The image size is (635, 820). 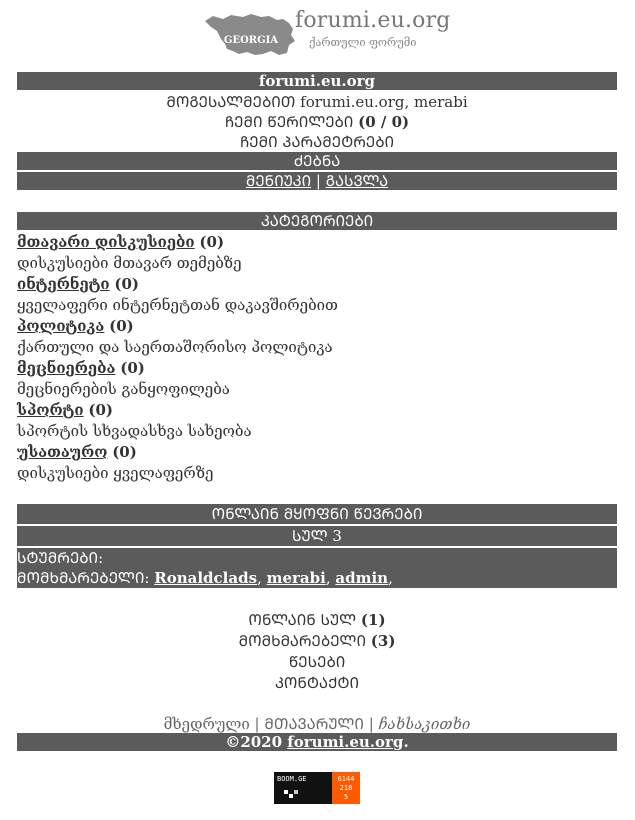 What do you see at coordinates (60, 326) in the screenshot?
I see `category-title: პოლიტიკა` at bounding box center [60, 326].